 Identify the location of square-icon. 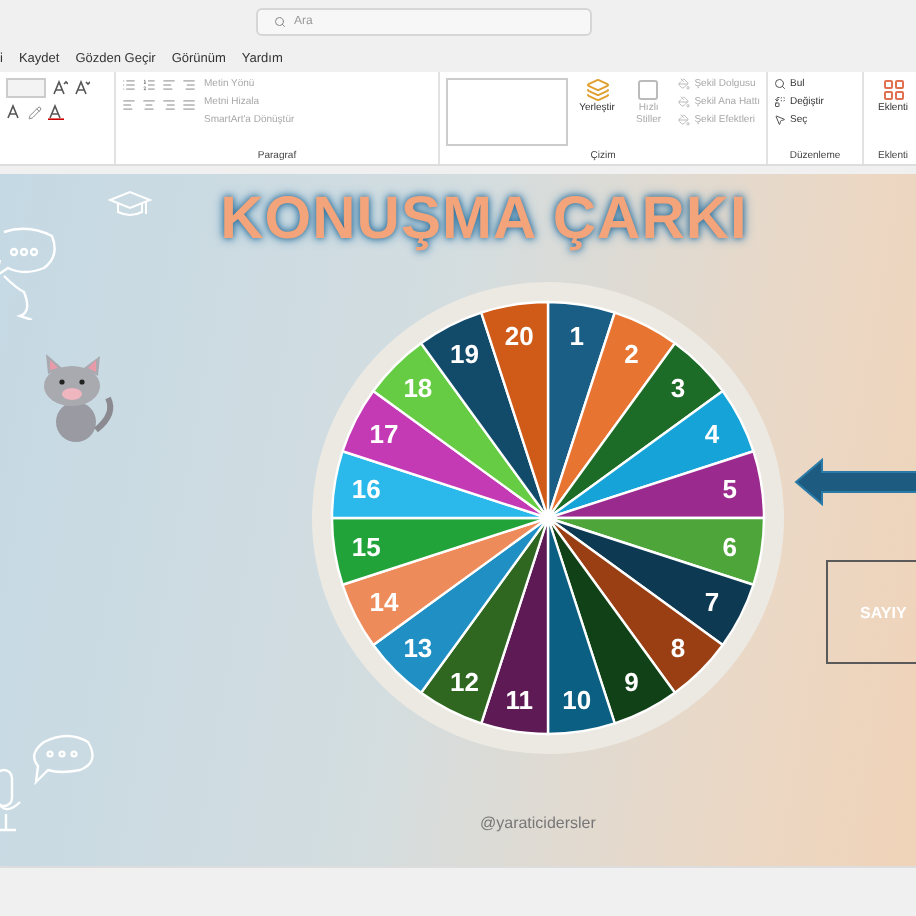
(648, 90).